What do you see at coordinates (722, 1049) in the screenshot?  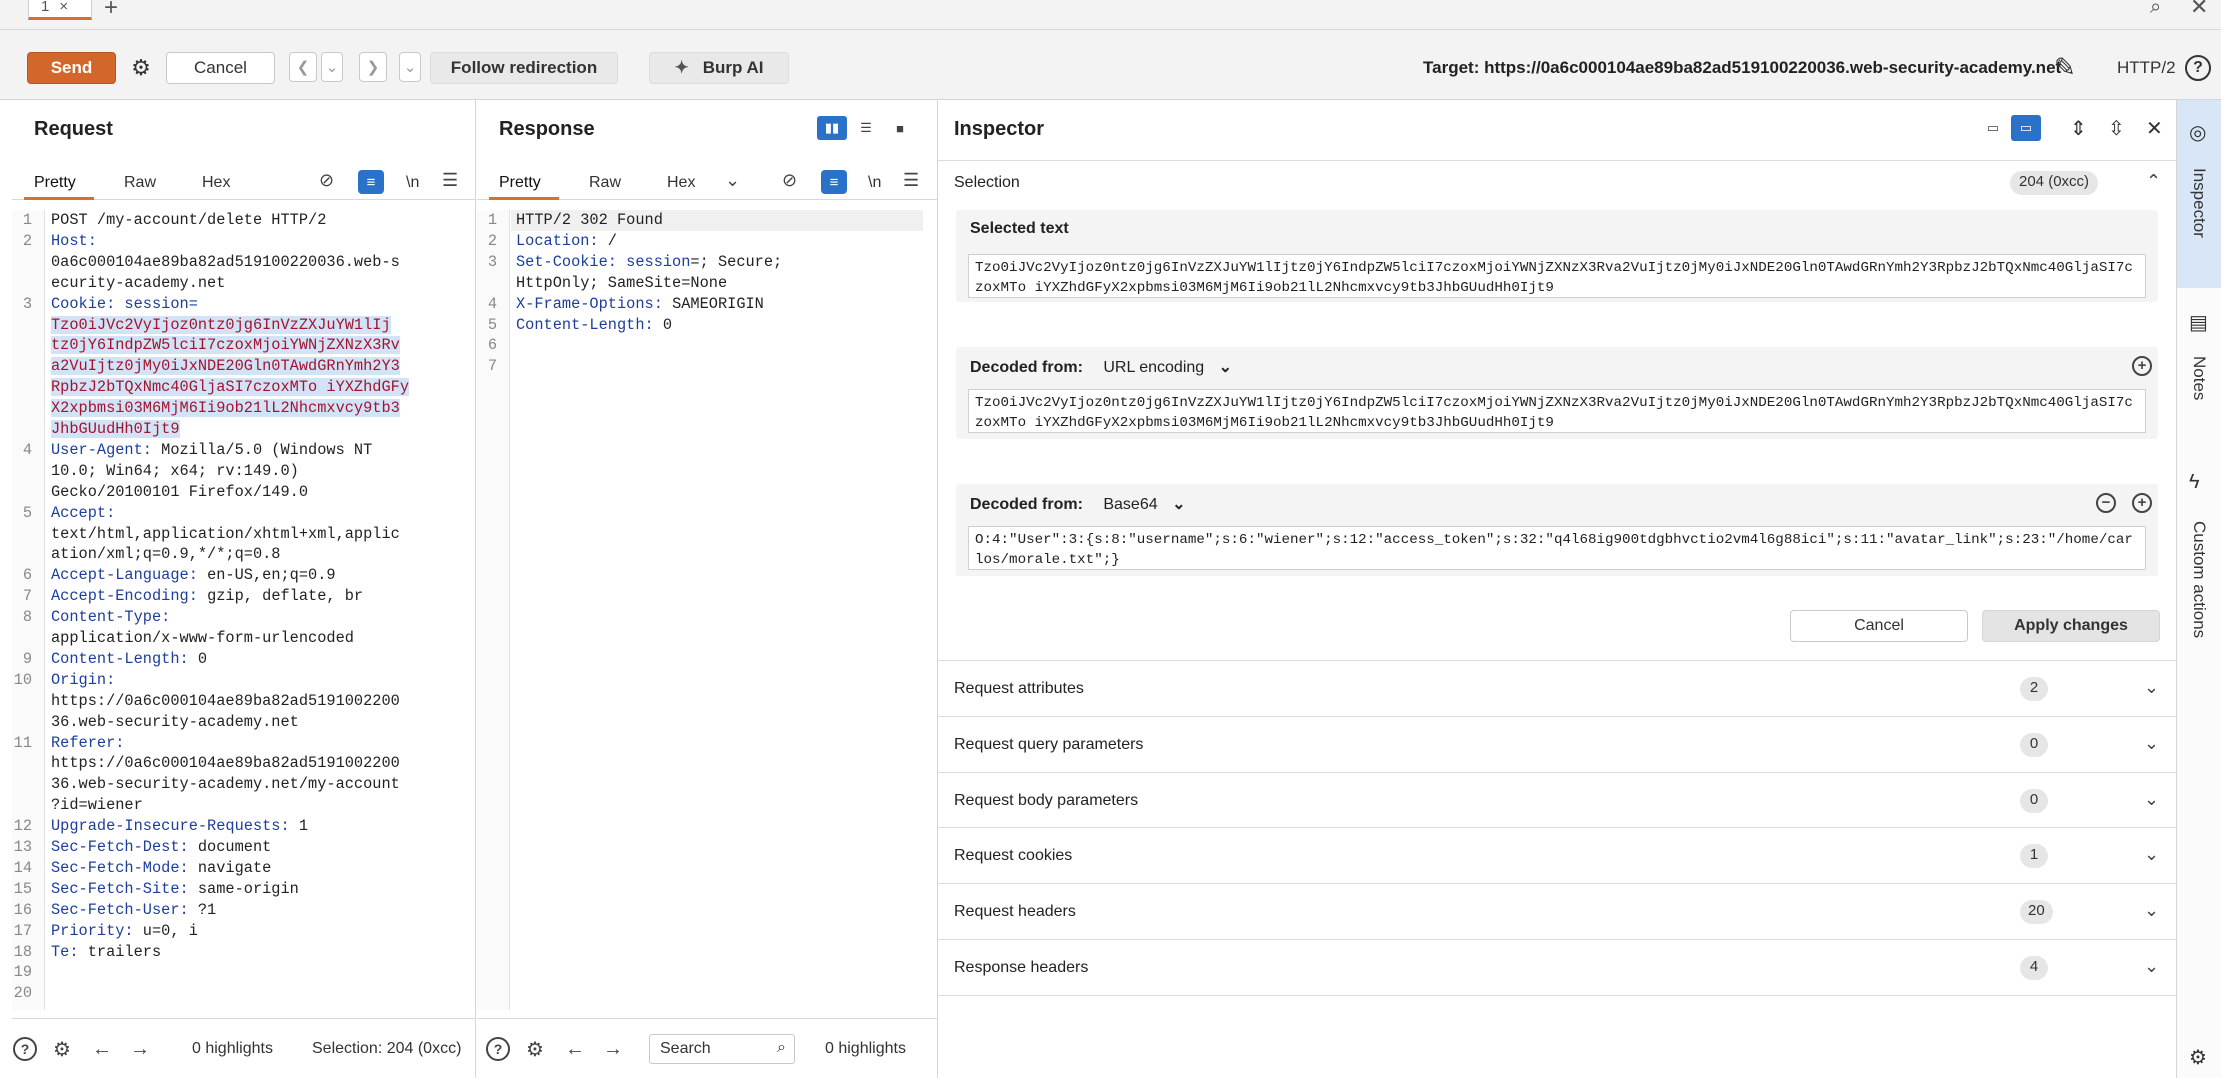 I see `search-input: Search ⌕` at bounding box center [722, 1049].